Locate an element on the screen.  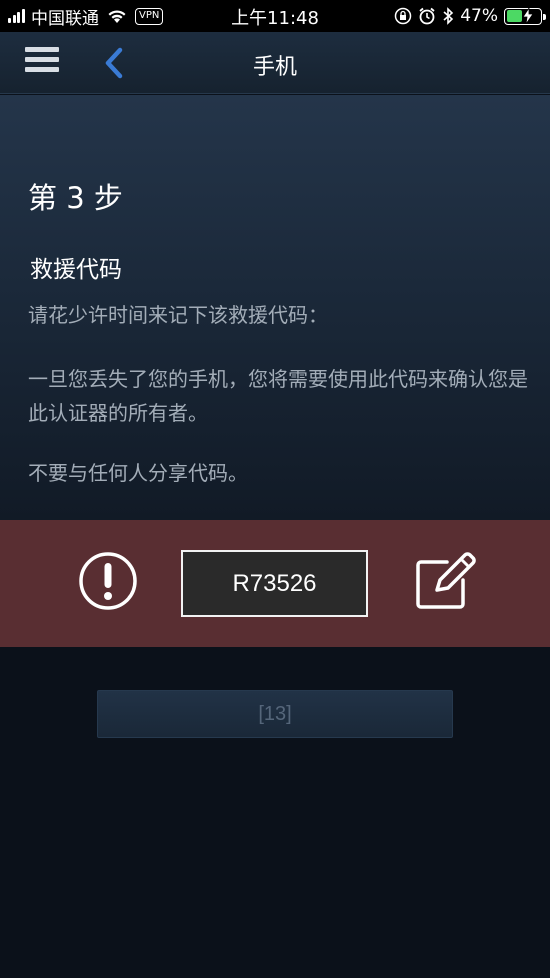
battery-icon is located at coordinates (525, 16).